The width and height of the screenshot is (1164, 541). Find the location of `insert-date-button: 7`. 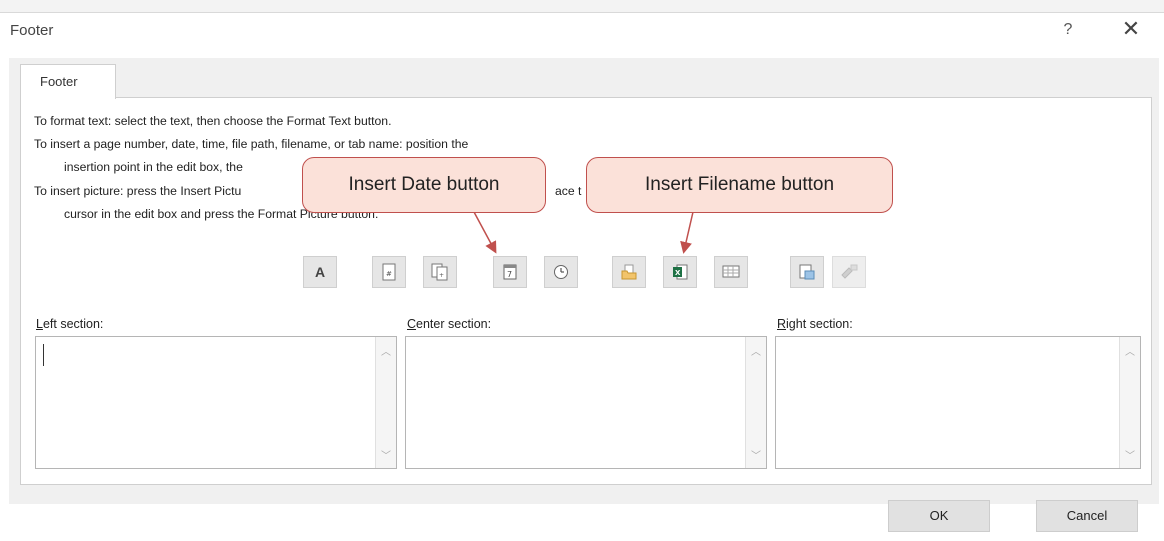

insert-date-button: 7 is located at coordinates (510, 272).